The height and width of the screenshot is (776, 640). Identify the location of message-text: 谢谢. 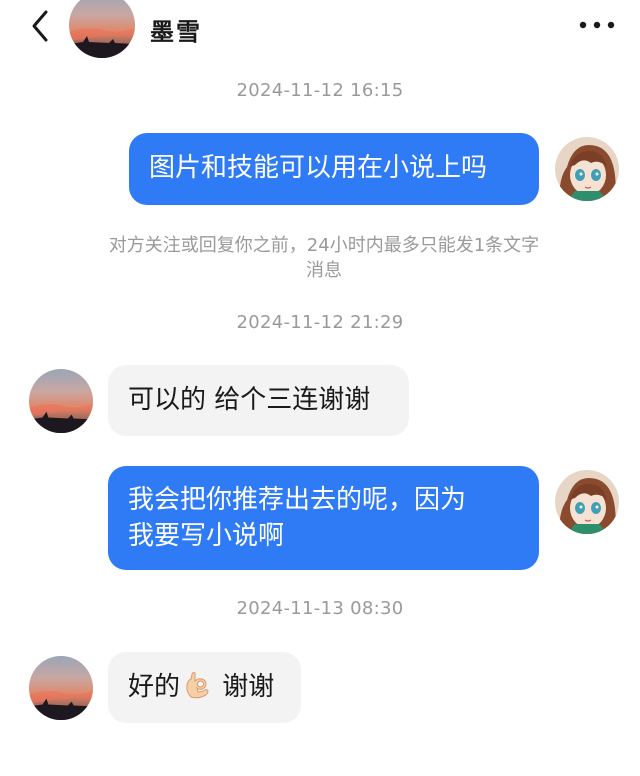
(244, 687).